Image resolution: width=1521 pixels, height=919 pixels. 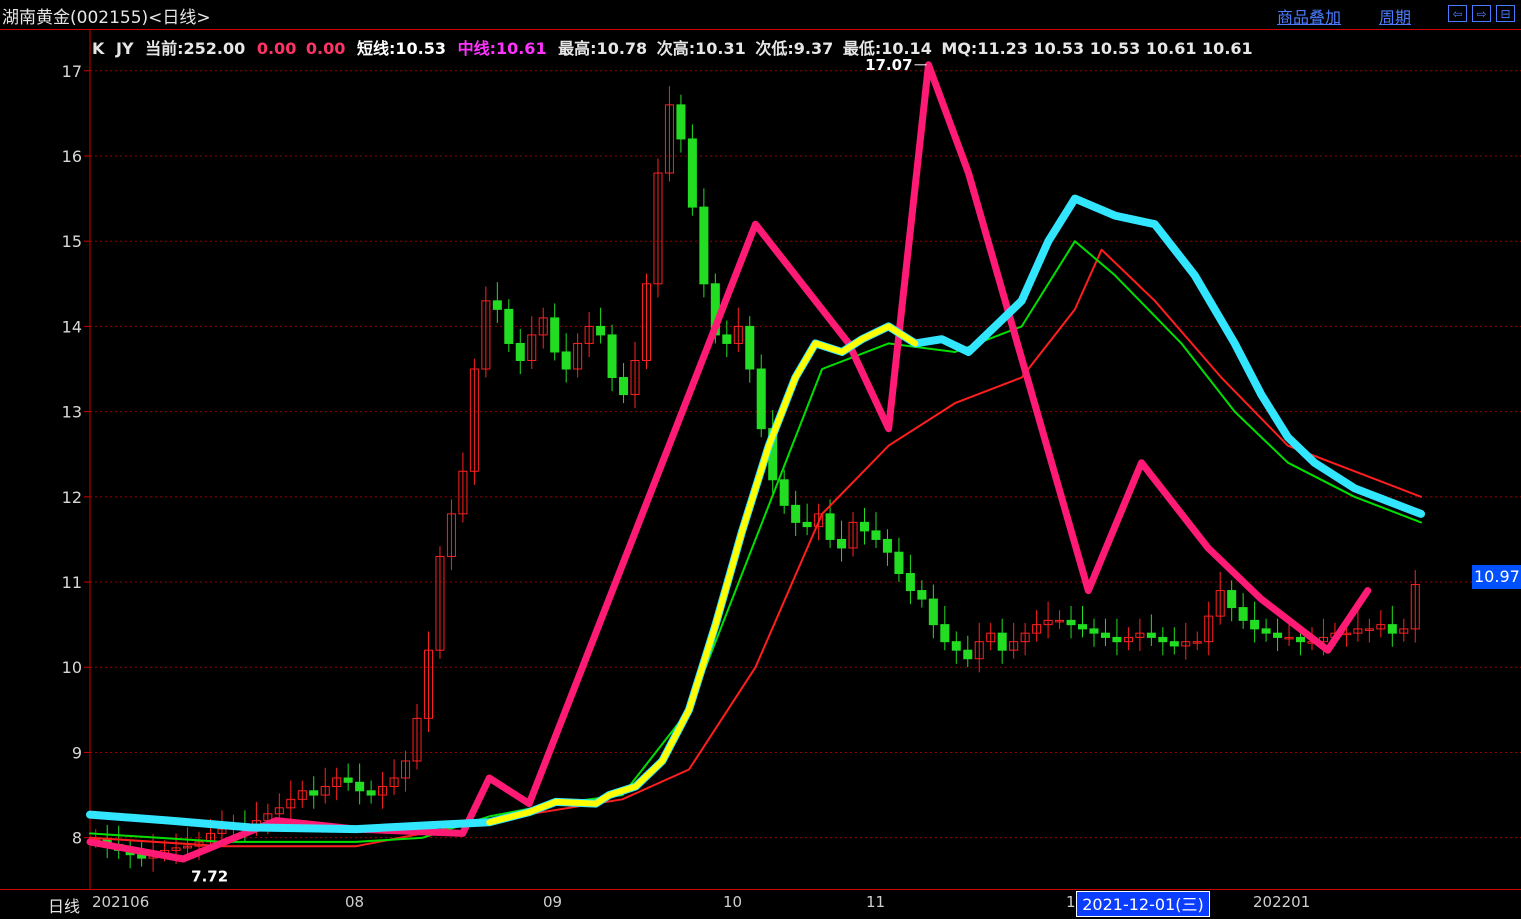 I want to click on period-label: 日线, so click(x=64, y=906).